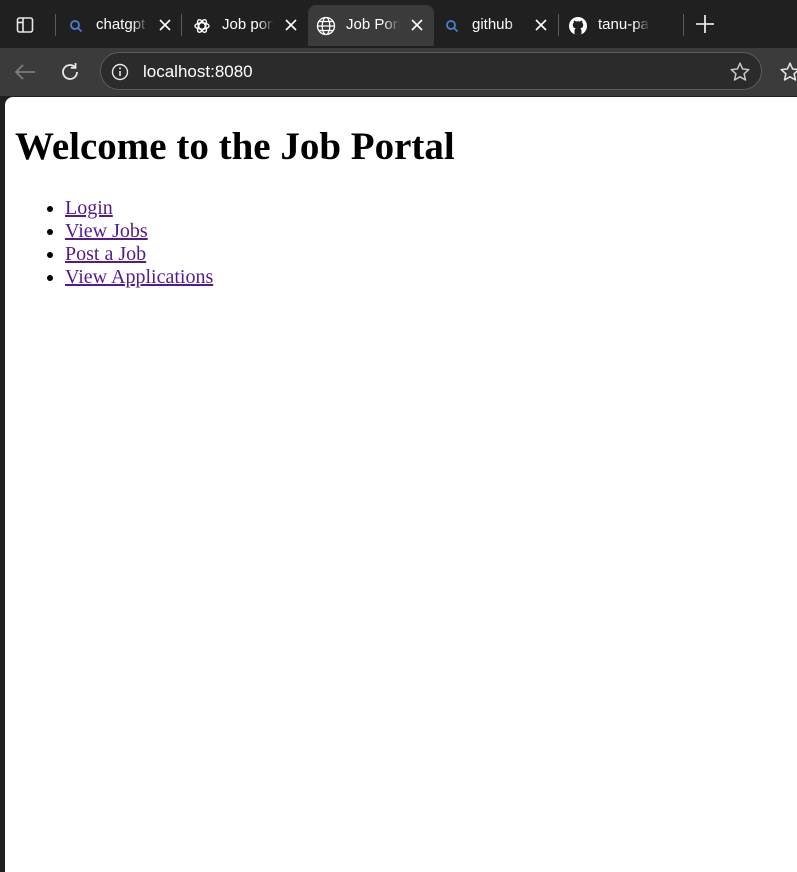 Image resolution: width=797 pixels, height=872 pixels. I want to click on tab-github-repo: tanu-pa, so click(622, 25).